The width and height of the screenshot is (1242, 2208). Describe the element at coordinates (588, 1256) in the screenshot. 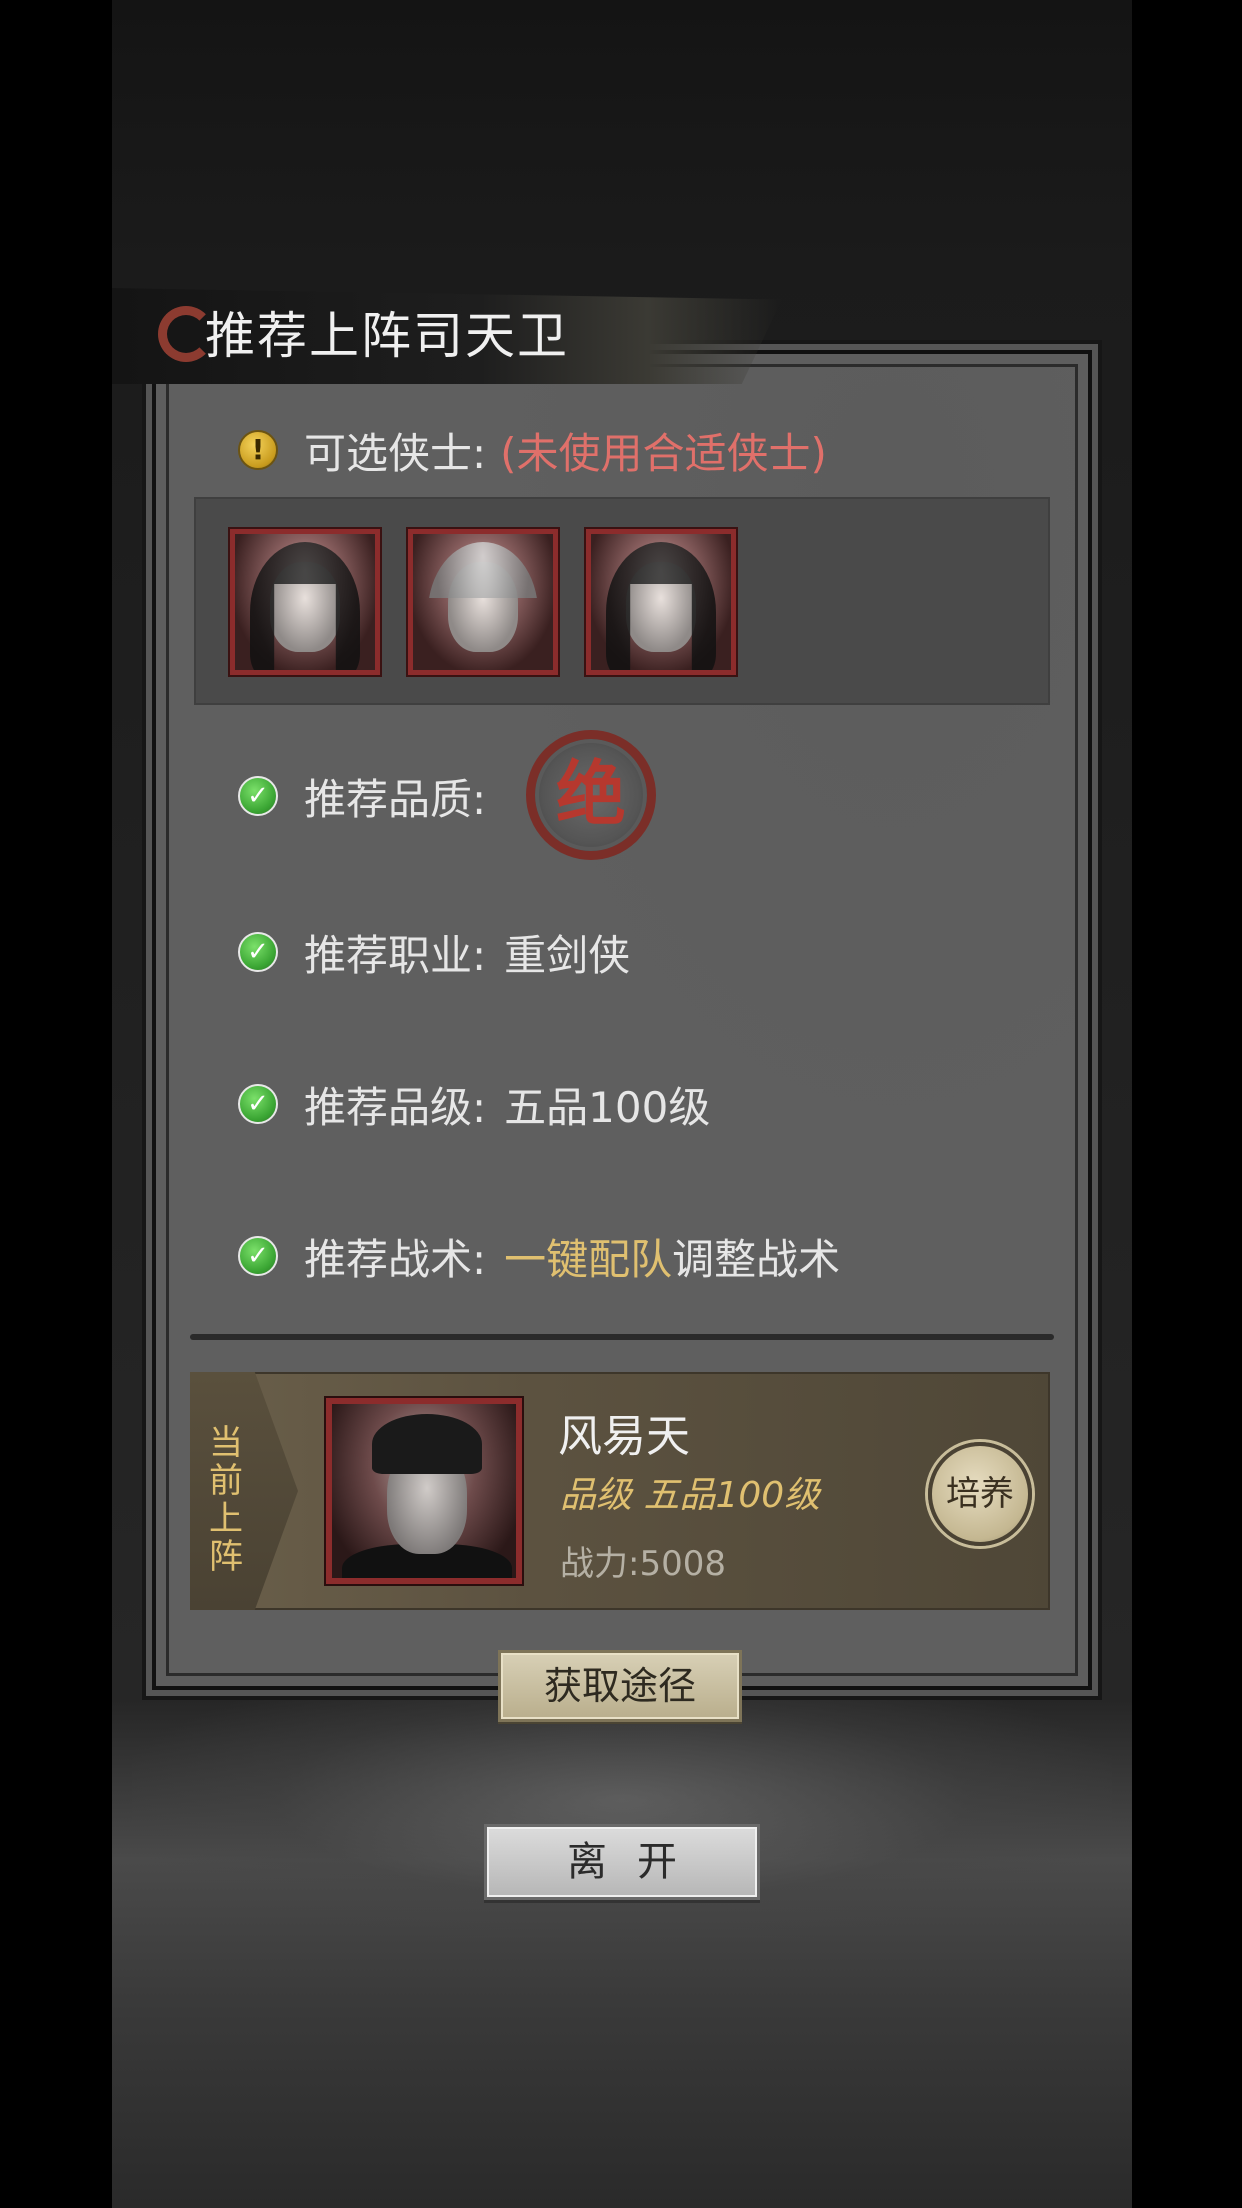

I see `one-key-team-link: 一键配队` at that location.